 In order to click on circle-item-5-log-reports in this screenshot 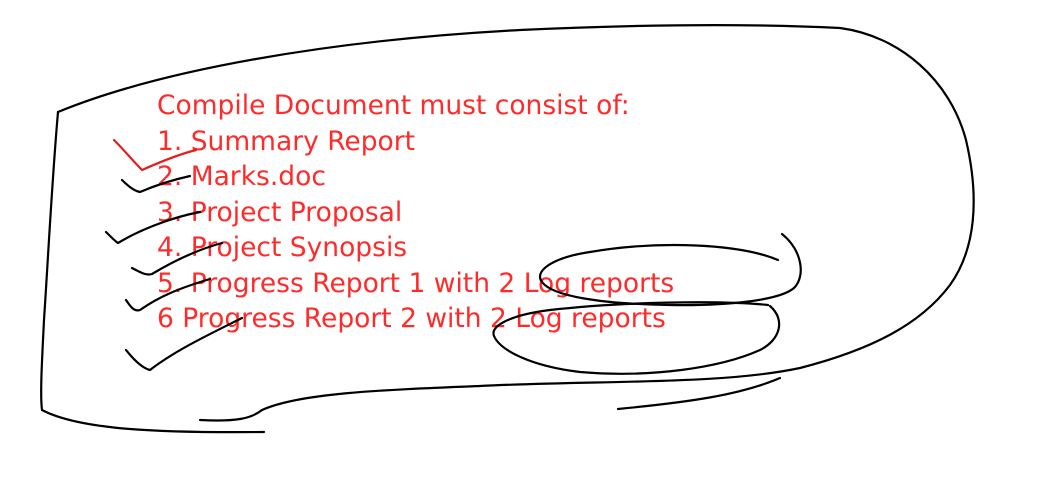, I will do `click(670, 269)`.